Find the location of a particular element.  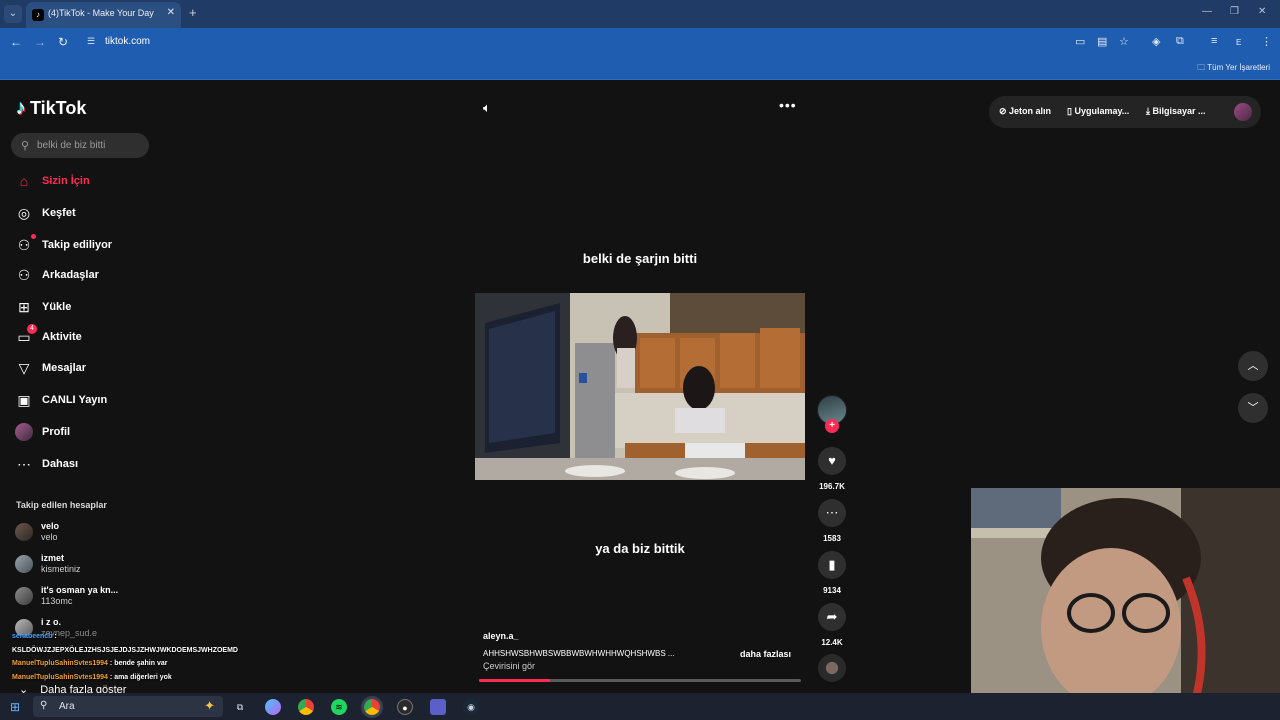

video-author: aleyn.a_ is located at coordinates (501, 636).